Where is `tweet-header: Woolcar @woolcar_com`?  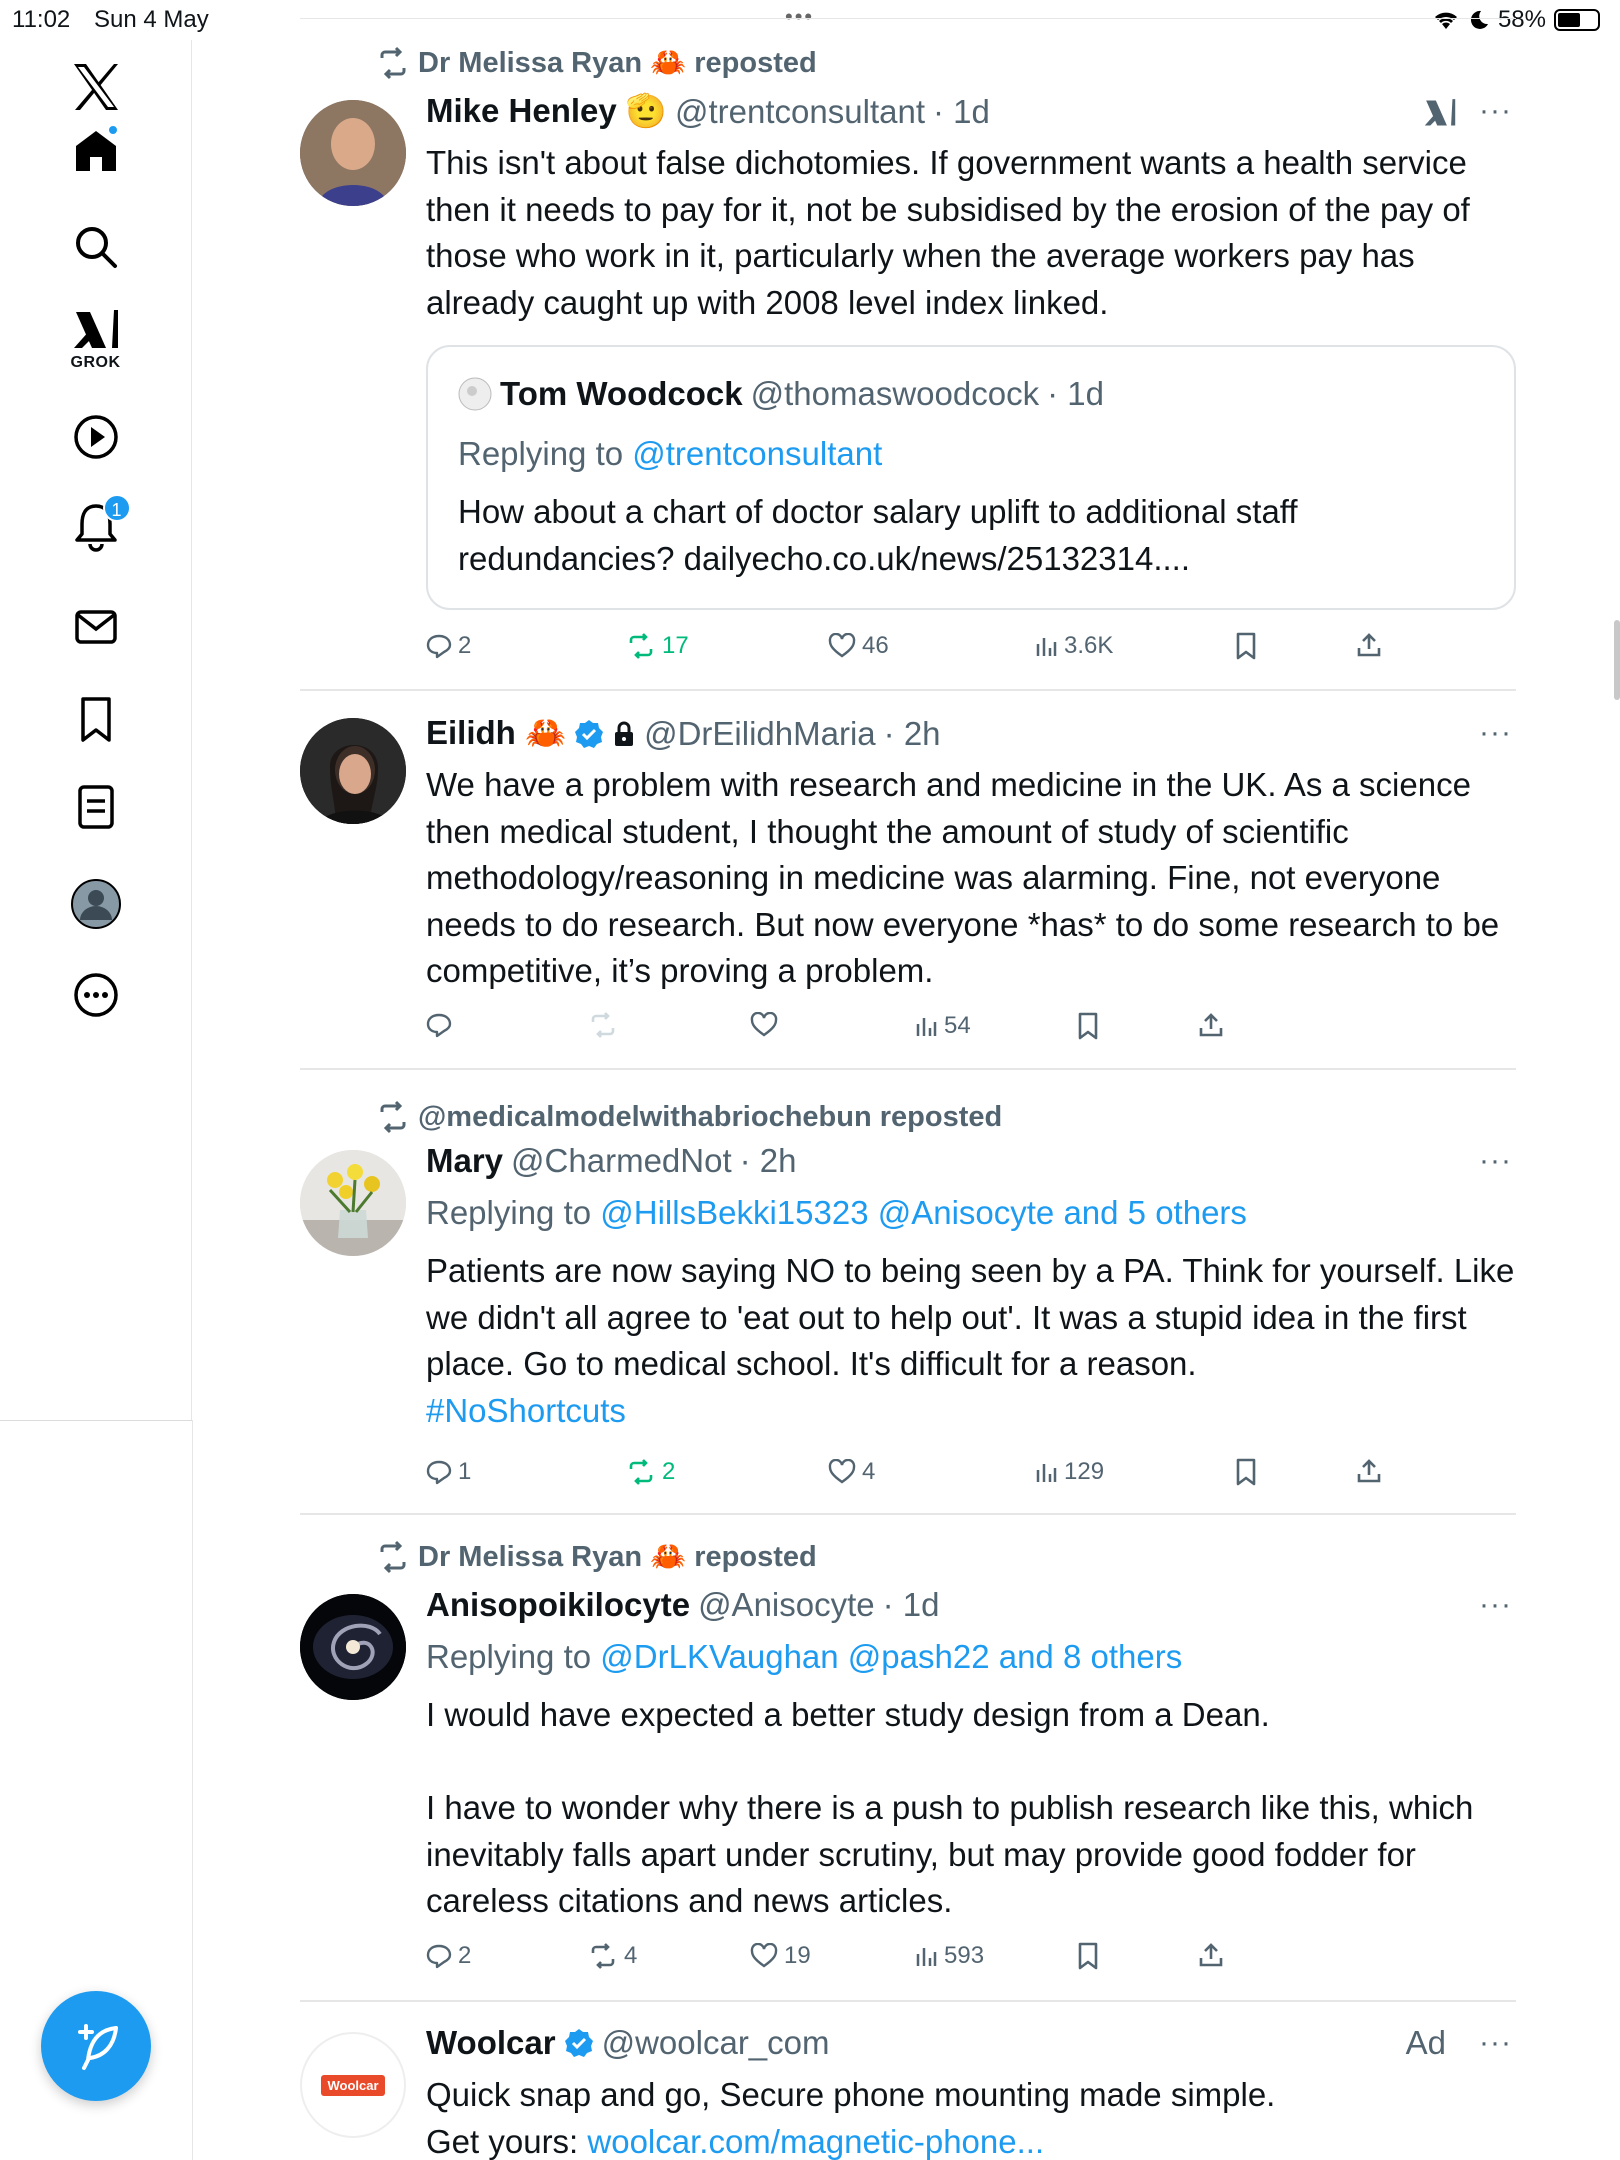
tweet-header: Woolcar @woolcar_com is located at coordinates (628, 2043).